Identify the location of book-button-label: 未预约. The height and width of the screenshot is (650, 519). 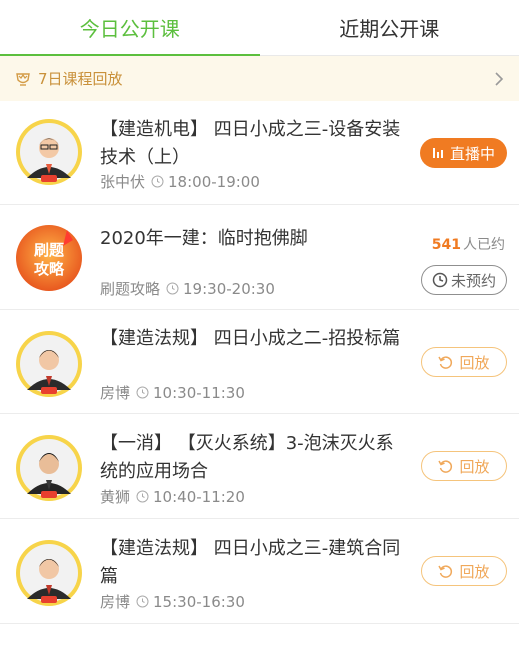
(473, 280).